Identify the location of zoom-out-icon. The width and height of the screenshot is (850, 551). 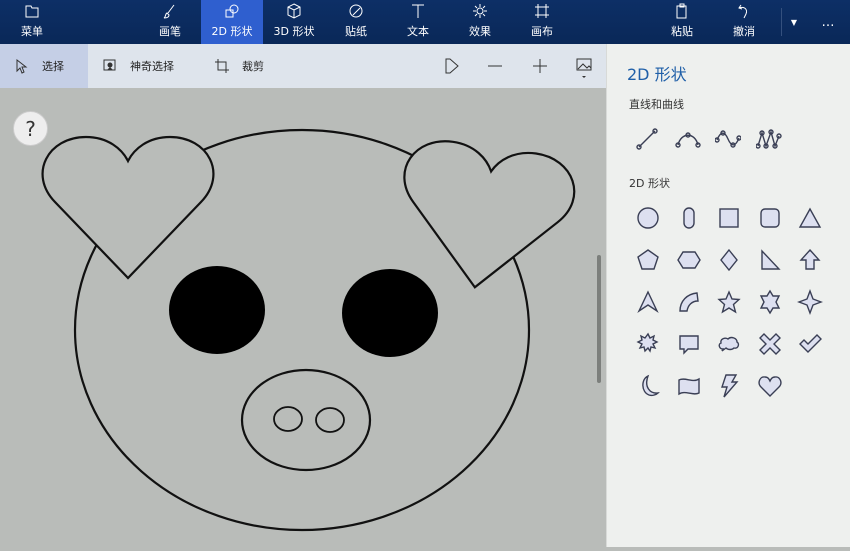
(495, 66).